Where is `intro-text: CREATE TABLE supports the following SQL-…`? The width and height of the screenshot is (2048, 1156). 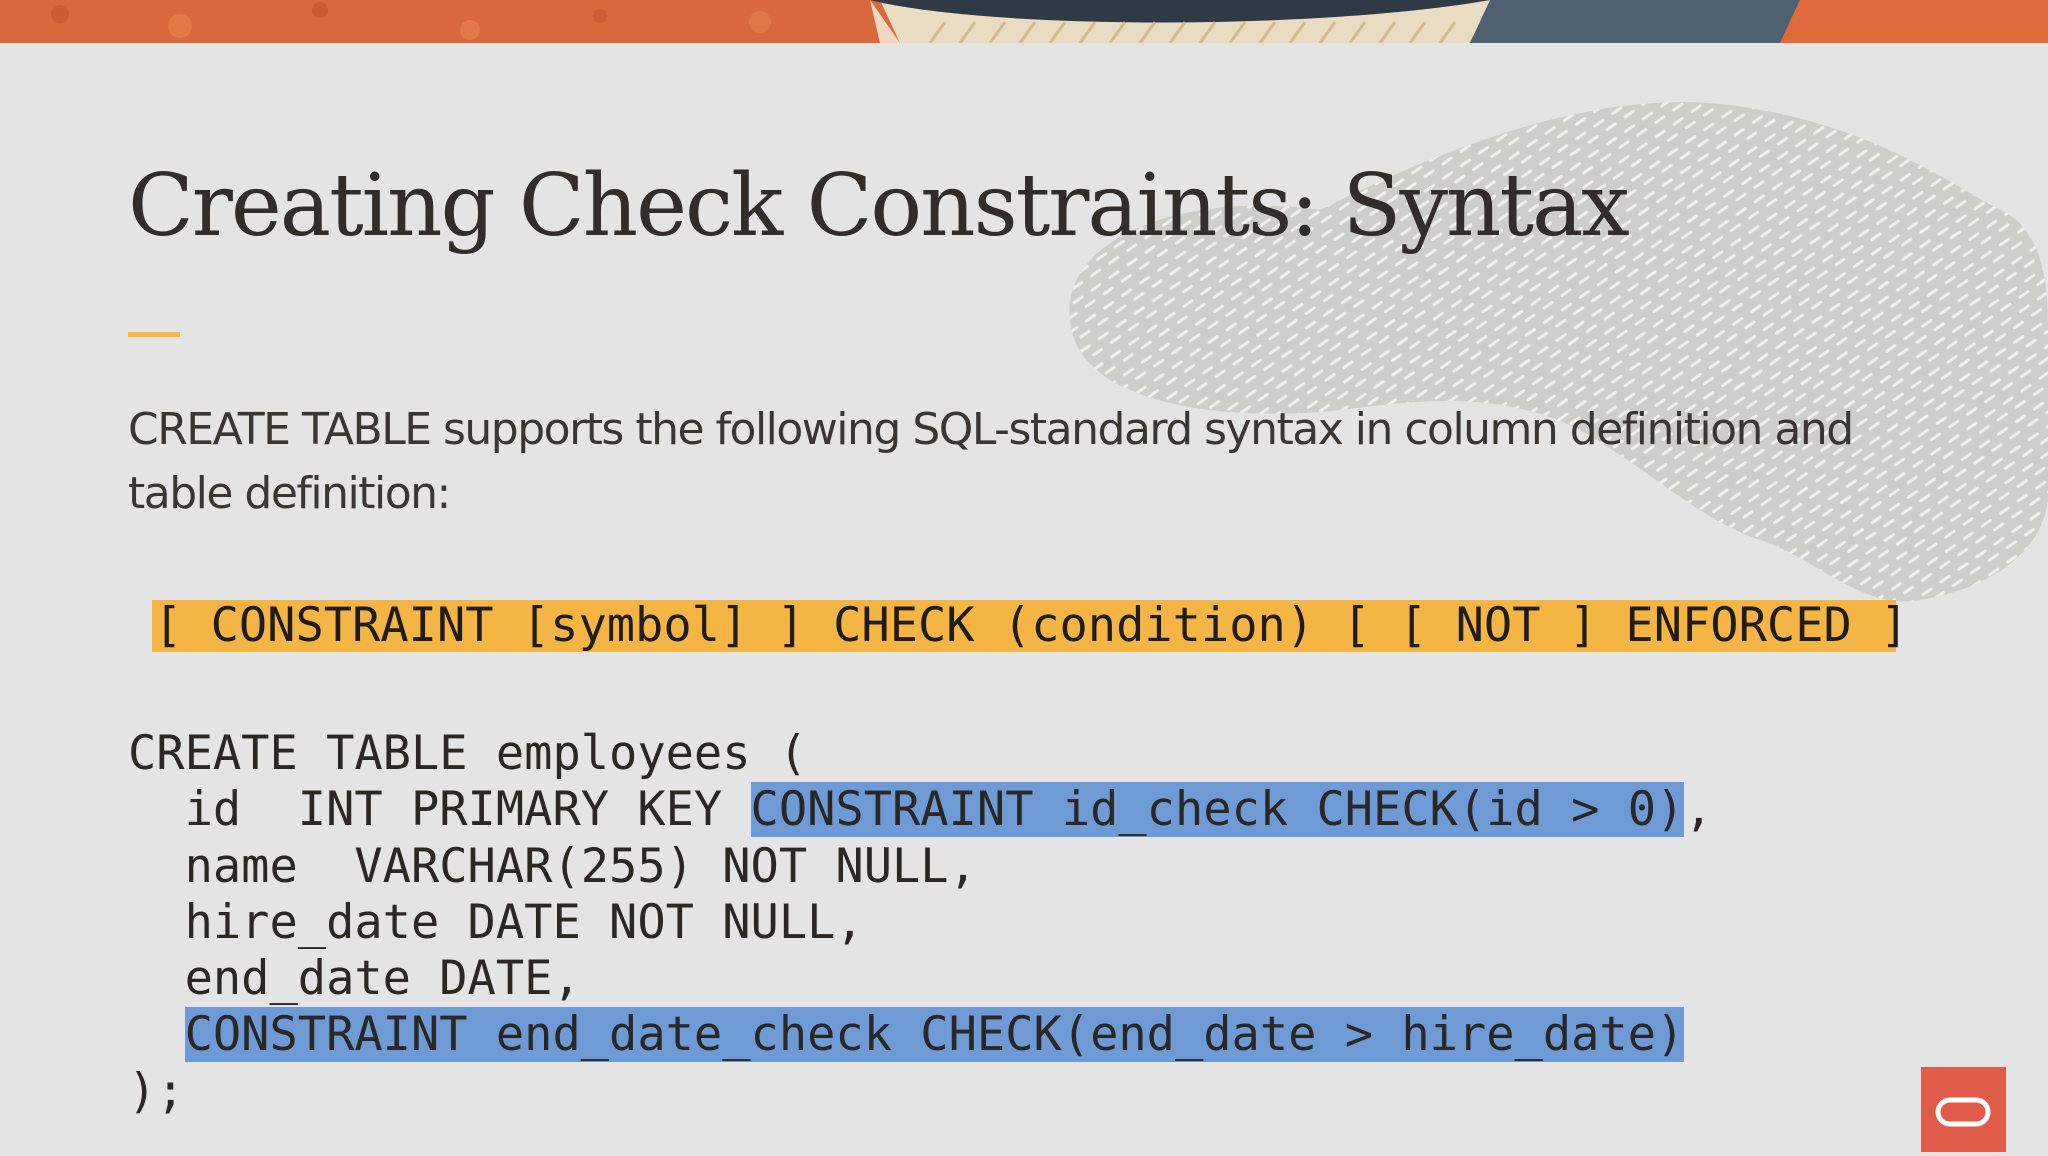 intro-text: CREATE TABLE supports the following SQL-… is located at coordinates (991, 461).